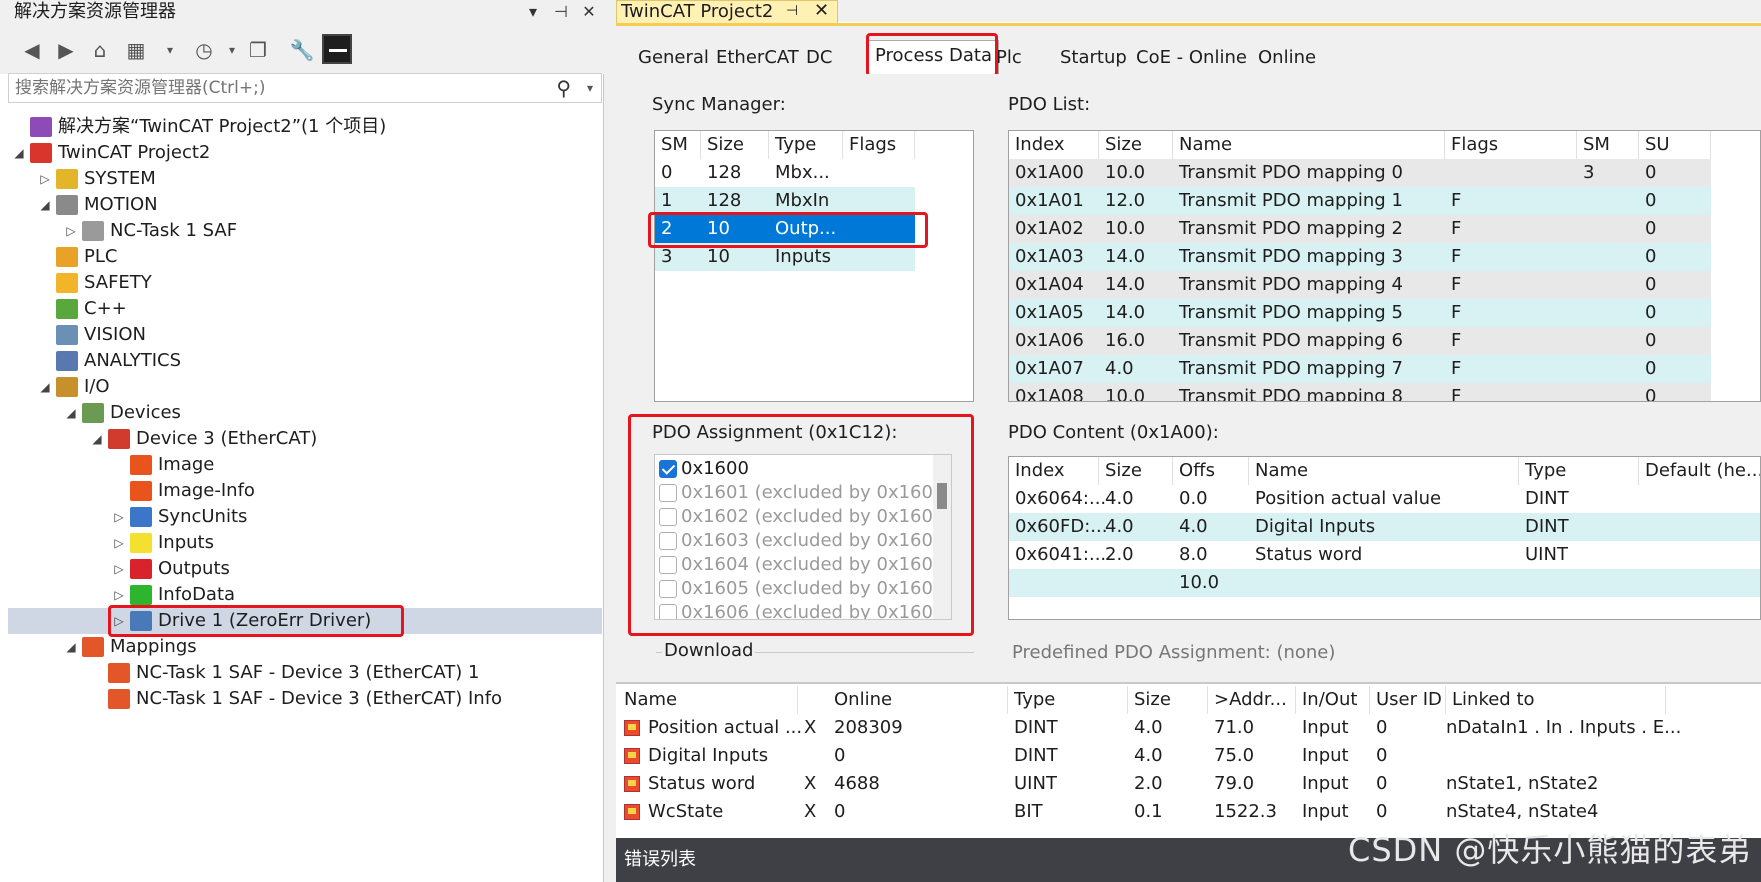 Image resolution: width=1761 pixels, height=882 pixels. What do you see at coordinates (300, 439) in the screenshot?
I see `tree-node: ◢ Device 3 (EtherCAT)` at bounding box center [300, 439].